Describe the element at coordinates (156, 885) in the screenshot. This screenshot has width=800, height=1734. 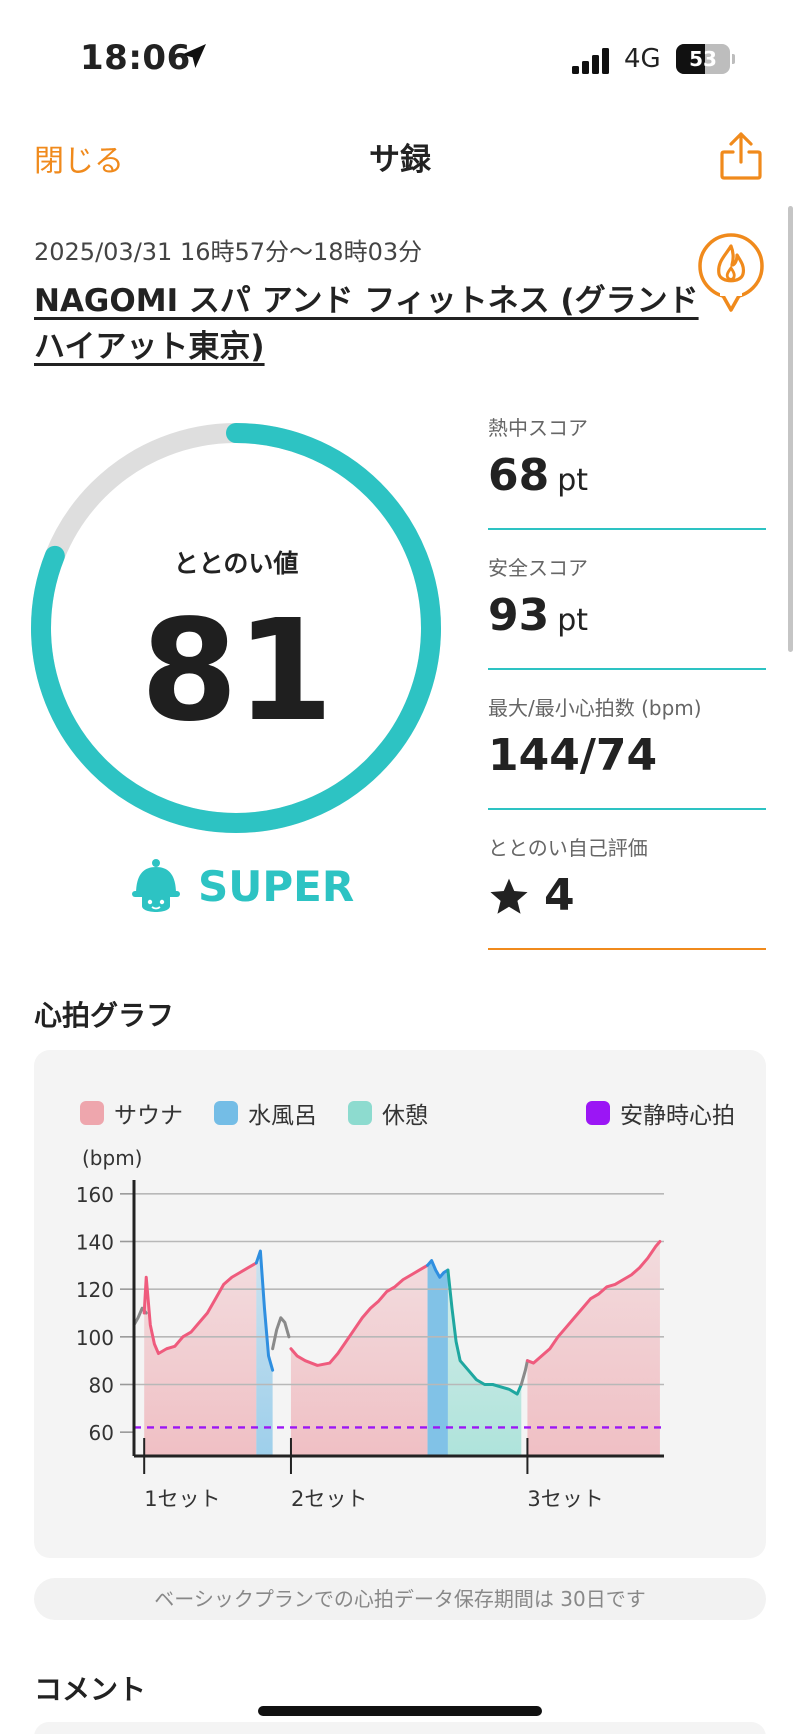
I see `rank-mascot-icon` at that location.